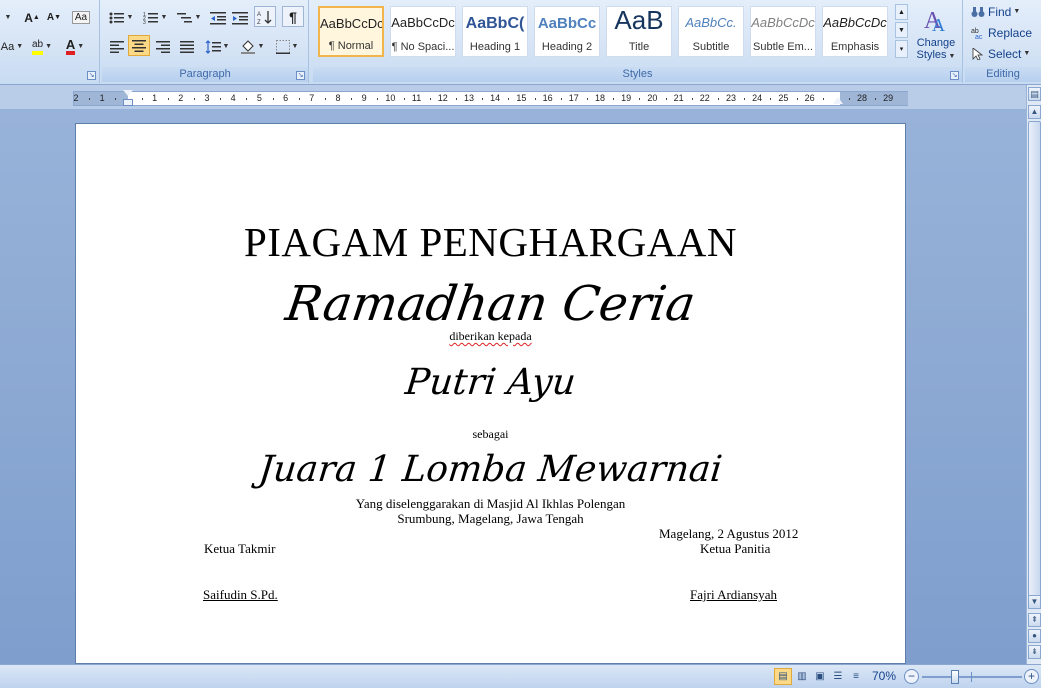 This screenshot has height=688, width=1041. Describe the element at coordinates (1034, 652) in the screenshot. I see `next-page-button: ⇟` at that location.